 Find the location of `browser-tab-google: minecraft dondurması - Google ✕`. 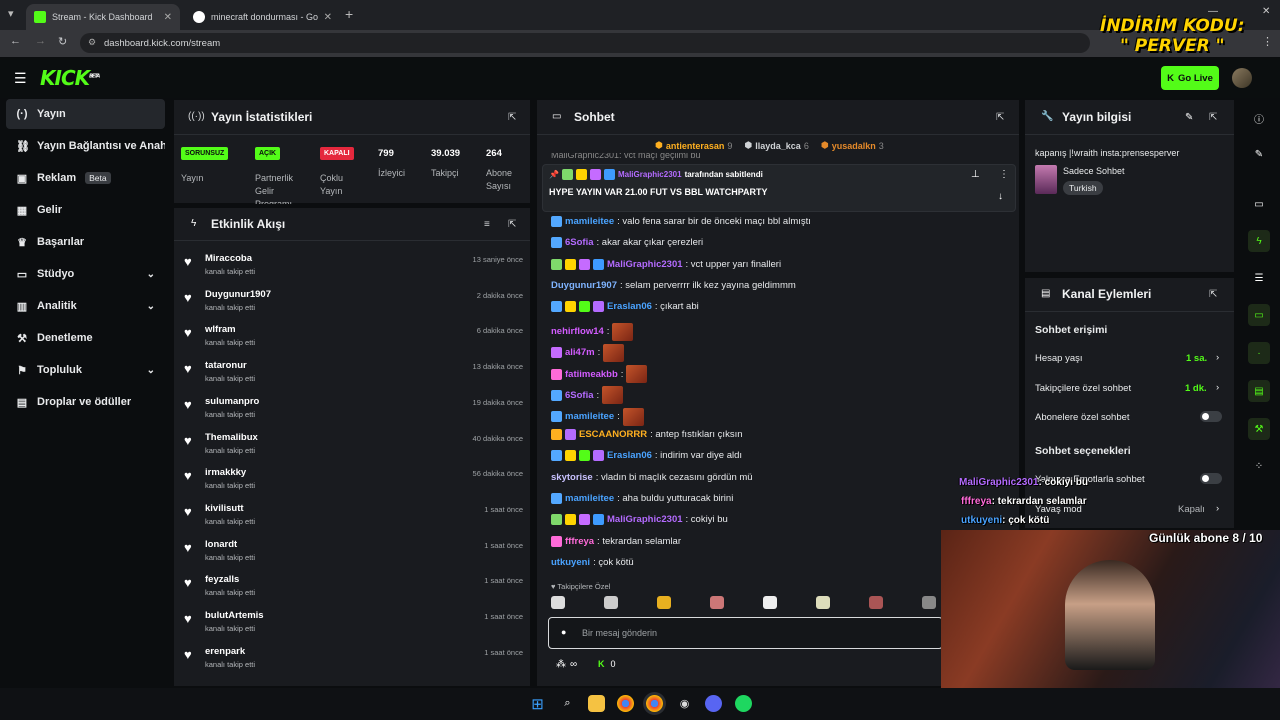

browser-tab-google: minecraft dondurması - Google ✕ is located at coordinates (262, 17).